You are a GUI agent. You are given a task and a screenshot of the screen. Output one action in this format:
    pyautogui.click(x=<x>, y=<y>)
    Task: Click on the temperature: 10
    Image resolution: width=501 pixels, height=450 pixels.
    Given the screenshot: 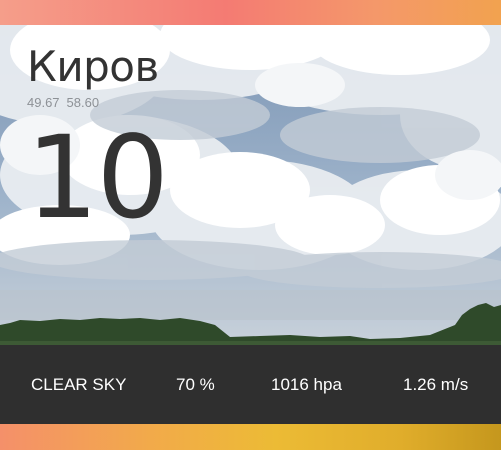 What is the action you would take?
    pyautogui.click(x=97, y=177)
    